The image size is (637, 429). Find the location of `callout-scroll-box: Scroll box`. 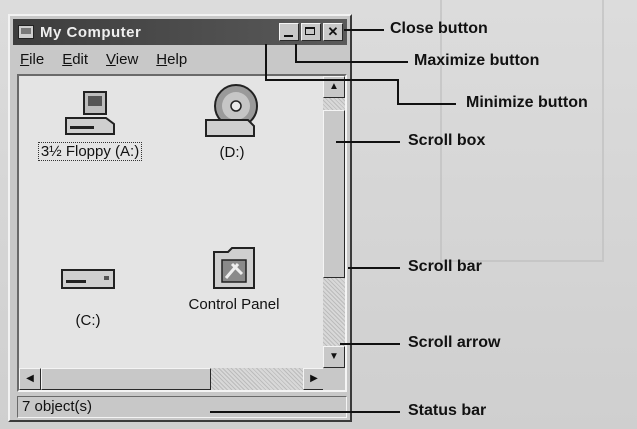

callout-scroll-box: Scroll box is located at coordinates (447, 140).